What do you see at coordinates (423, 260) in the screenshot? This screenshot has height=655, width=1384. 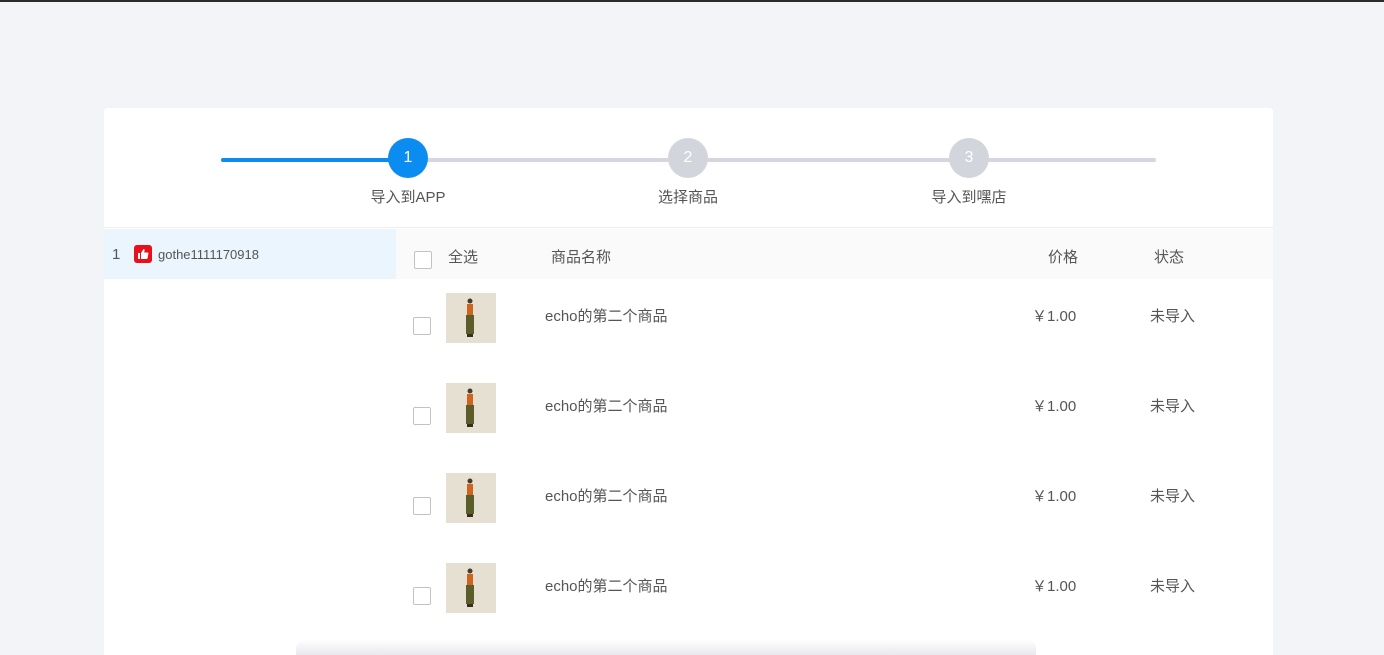 I see `select-all-checkbox` at bounding box center [423, 260].